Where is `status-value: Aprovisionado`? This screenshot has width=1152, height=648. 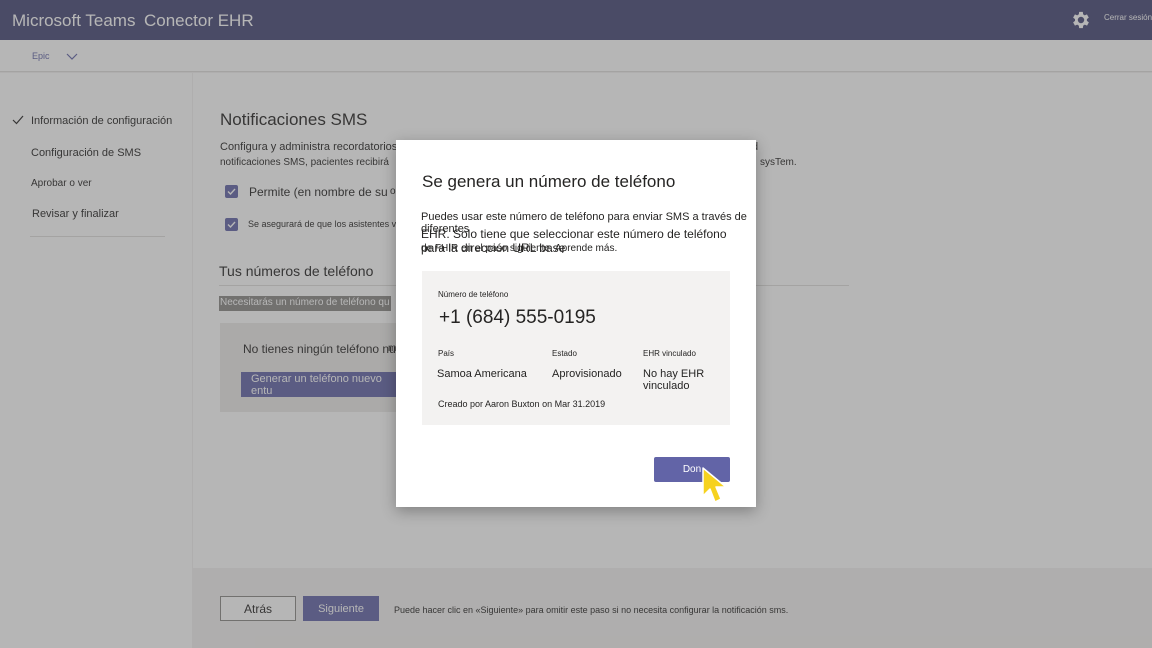 status-value: Aprovisionado is located at coordinates (587, 374).